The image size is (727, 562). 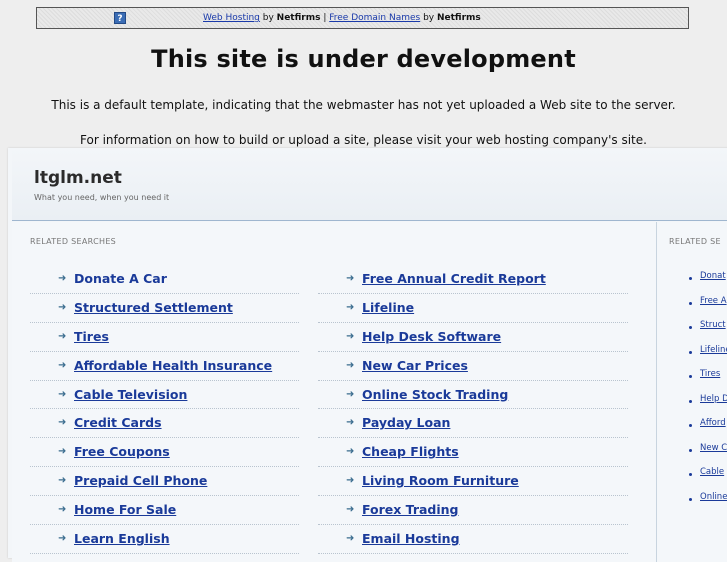 What do you see at coordinates (713, 350) in the screenshot?
I see `sidebar-link: Lifeline` at bounding box center [713, 350].